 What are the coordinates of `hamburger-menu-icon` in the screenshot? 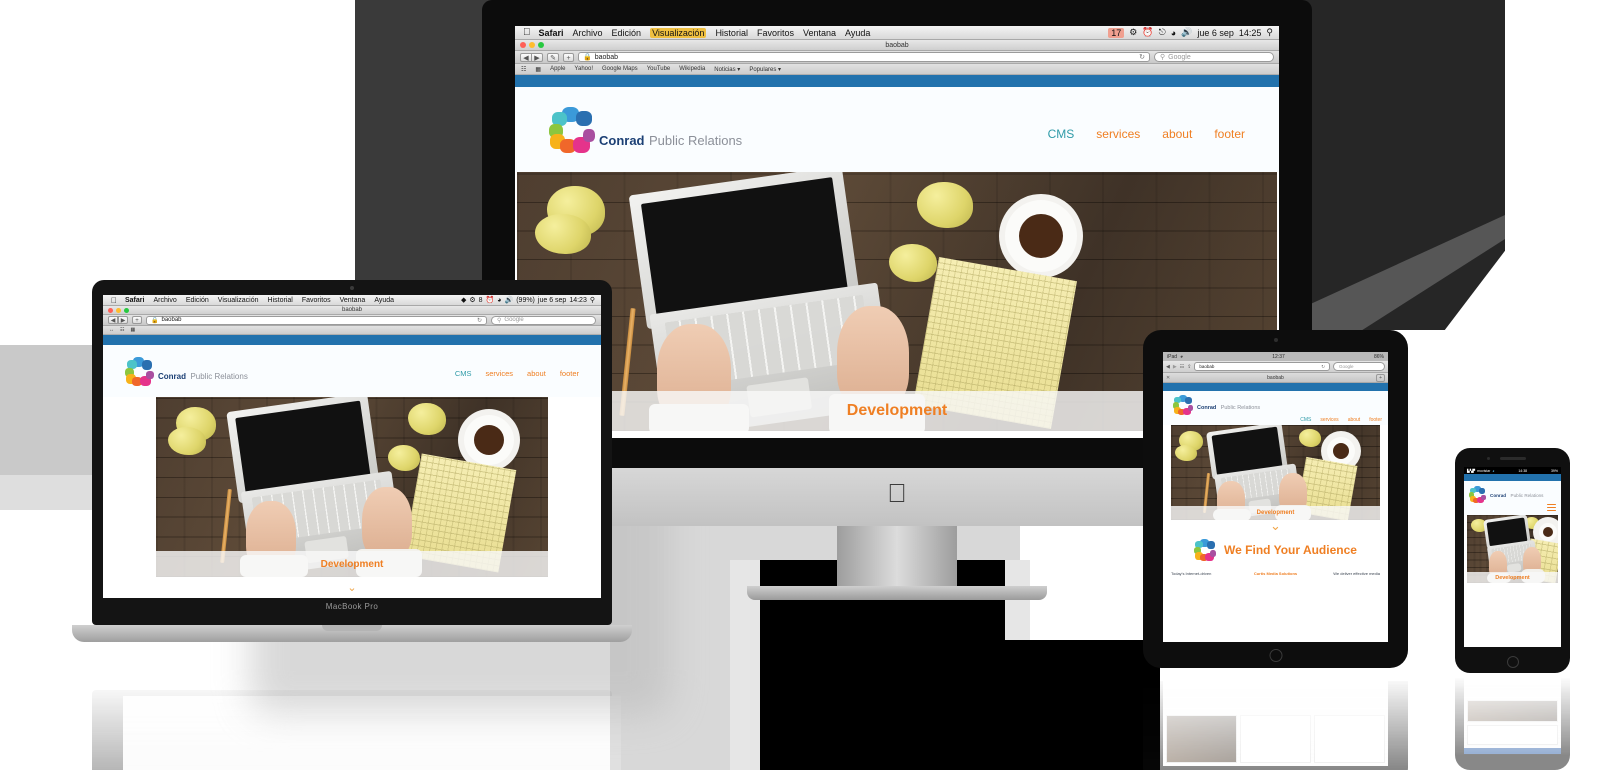 It's located at (1551, 507).